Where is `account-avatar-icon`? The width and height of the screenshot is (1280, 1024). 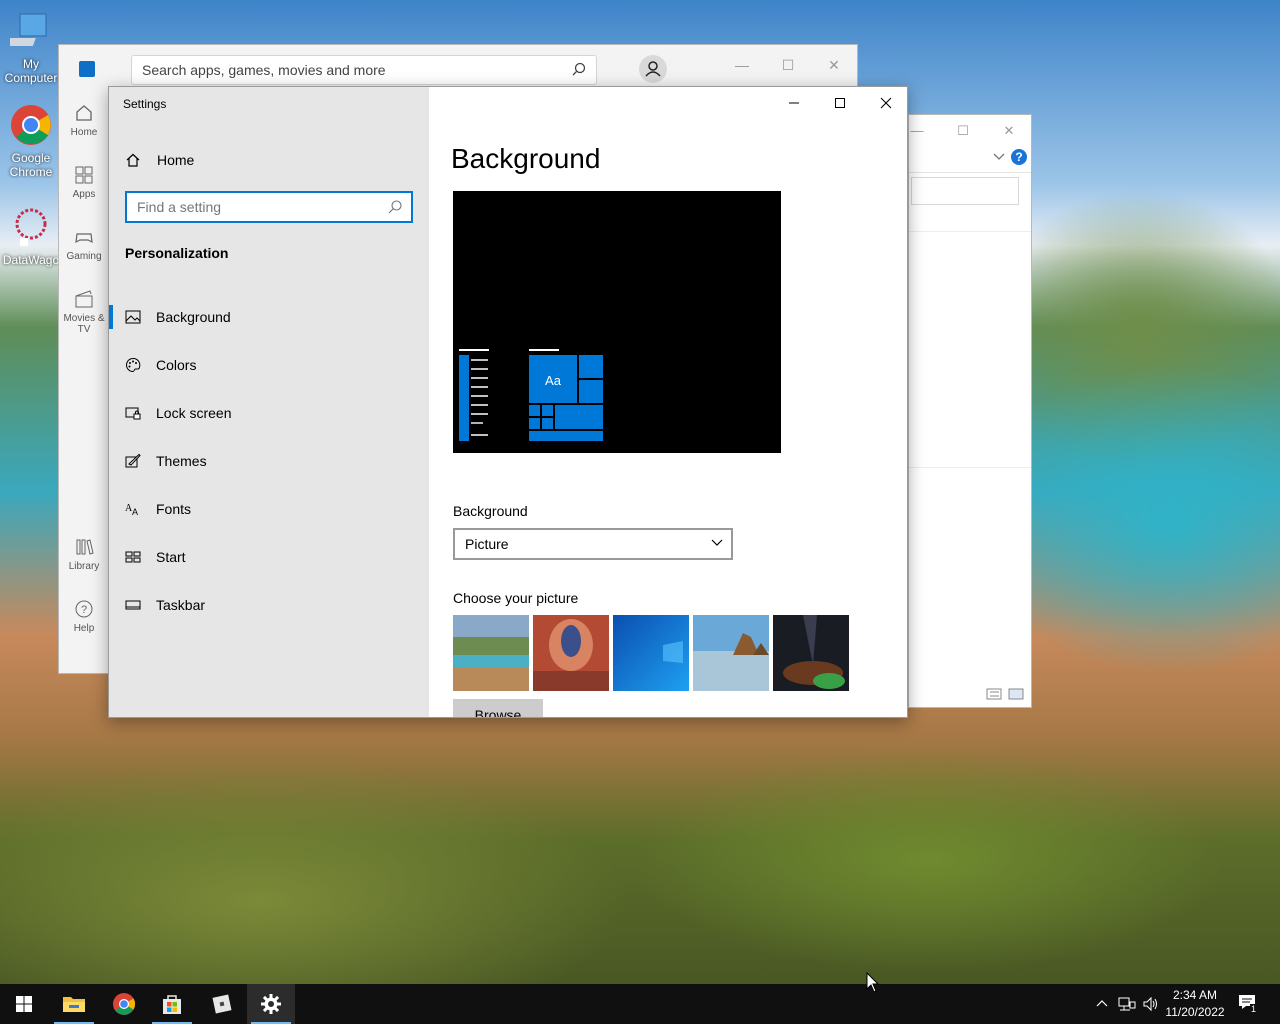 account-avatar-icon is located at coordinates (653, 69).